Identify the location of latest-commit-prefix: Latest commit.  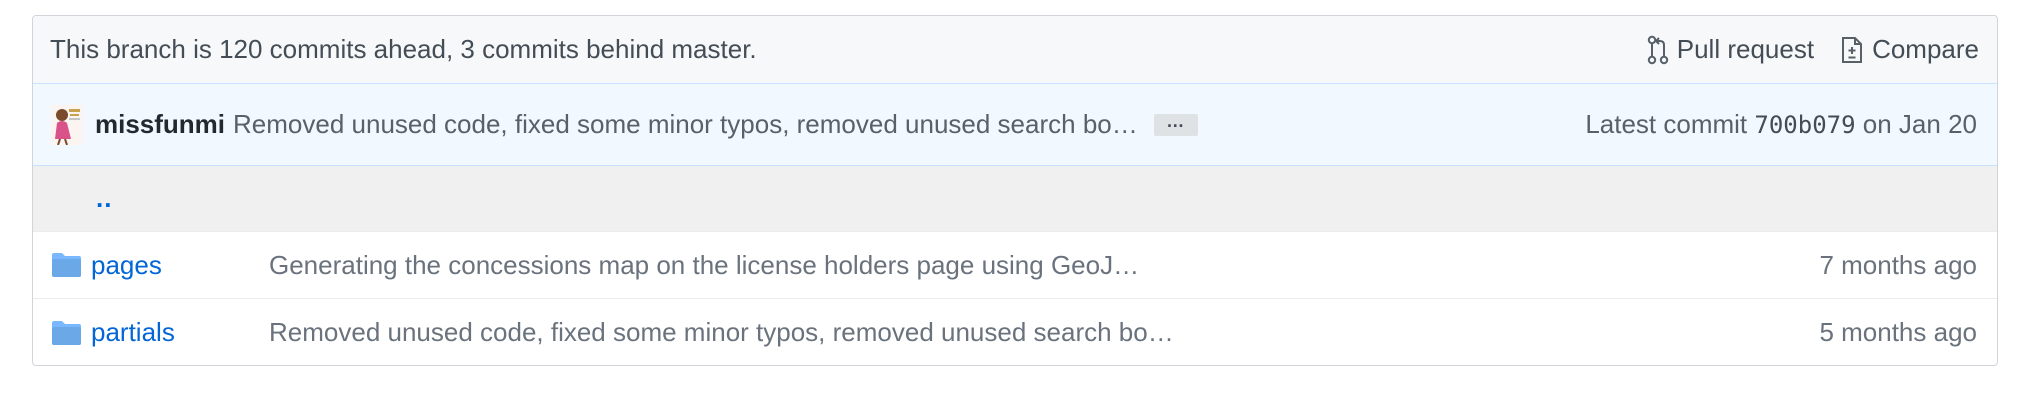
(1666, 124).